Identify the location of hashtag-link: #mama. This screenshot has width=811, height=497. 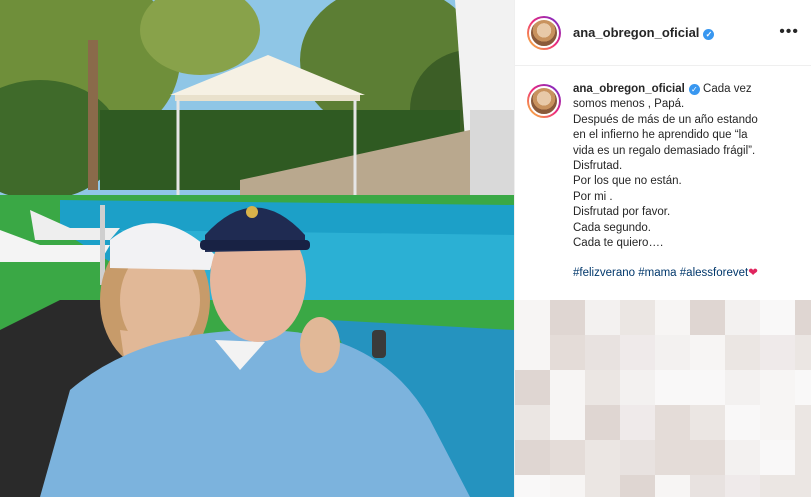
(657, 273).